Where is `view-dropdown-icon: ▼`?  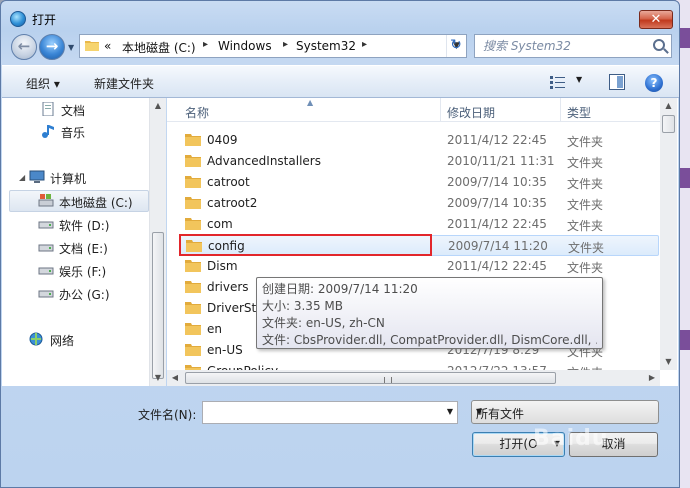 view-dropdown-icon: ▼ is located at coordinates (579, 79).